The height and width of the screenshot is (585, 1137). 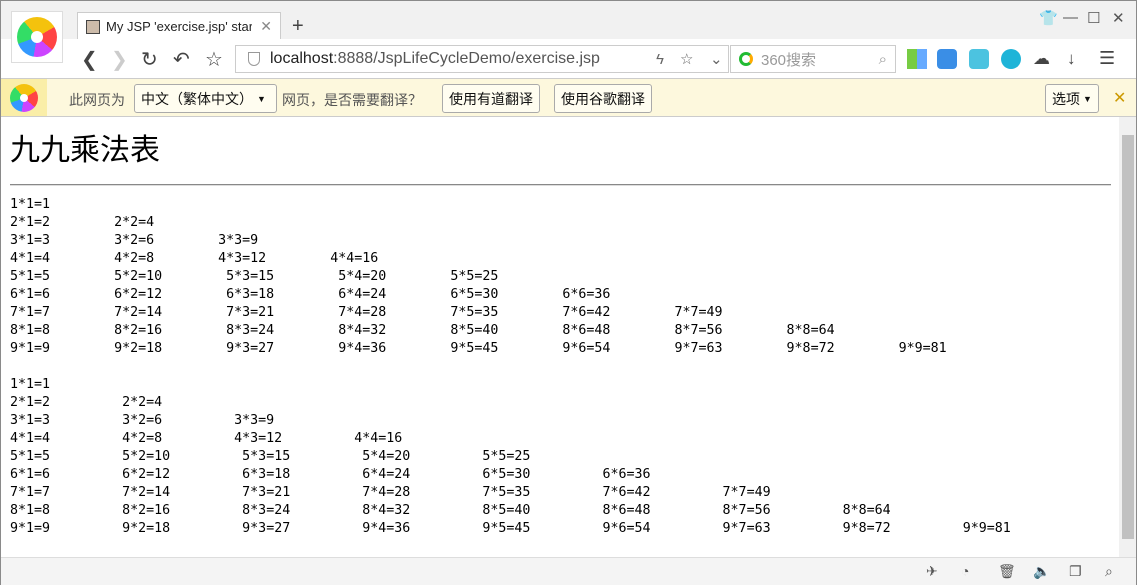 What do you see at coordinates (965, 571) in the screenshot?
I see `speed-icon: ◔` at bounding box center [965, 571].